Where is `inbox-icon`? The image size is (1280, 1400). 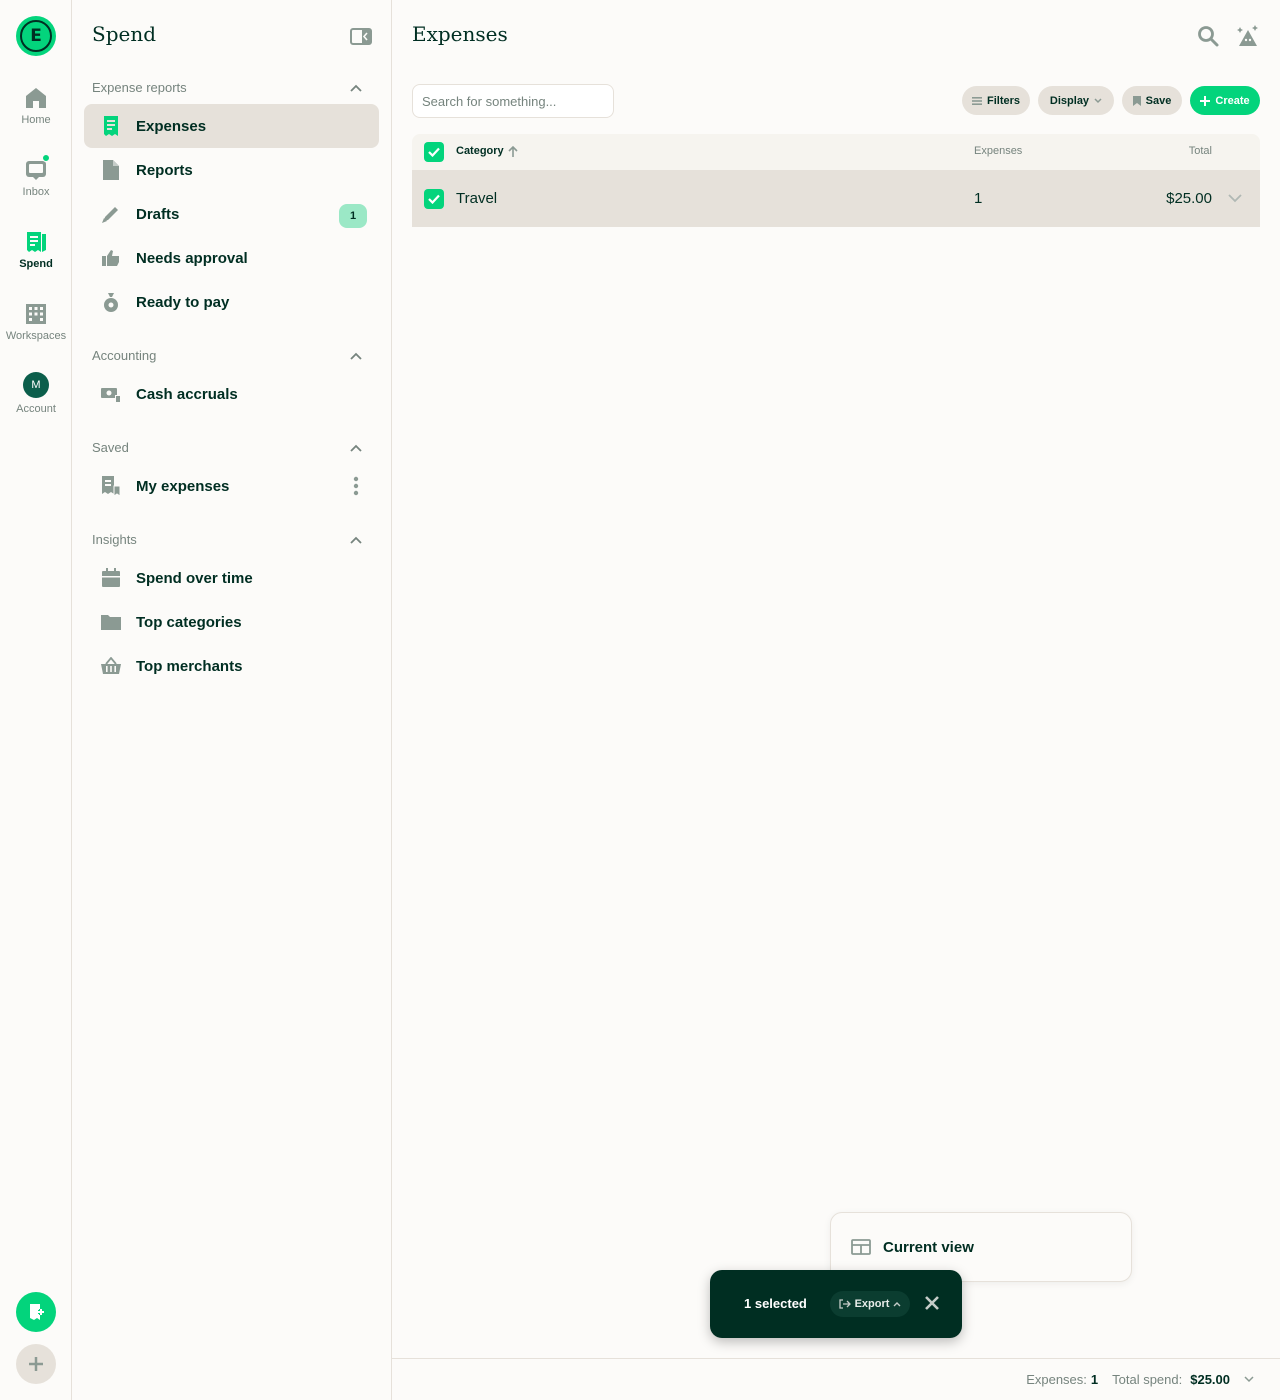
inbox-icon is located at coordinates (37, 168).